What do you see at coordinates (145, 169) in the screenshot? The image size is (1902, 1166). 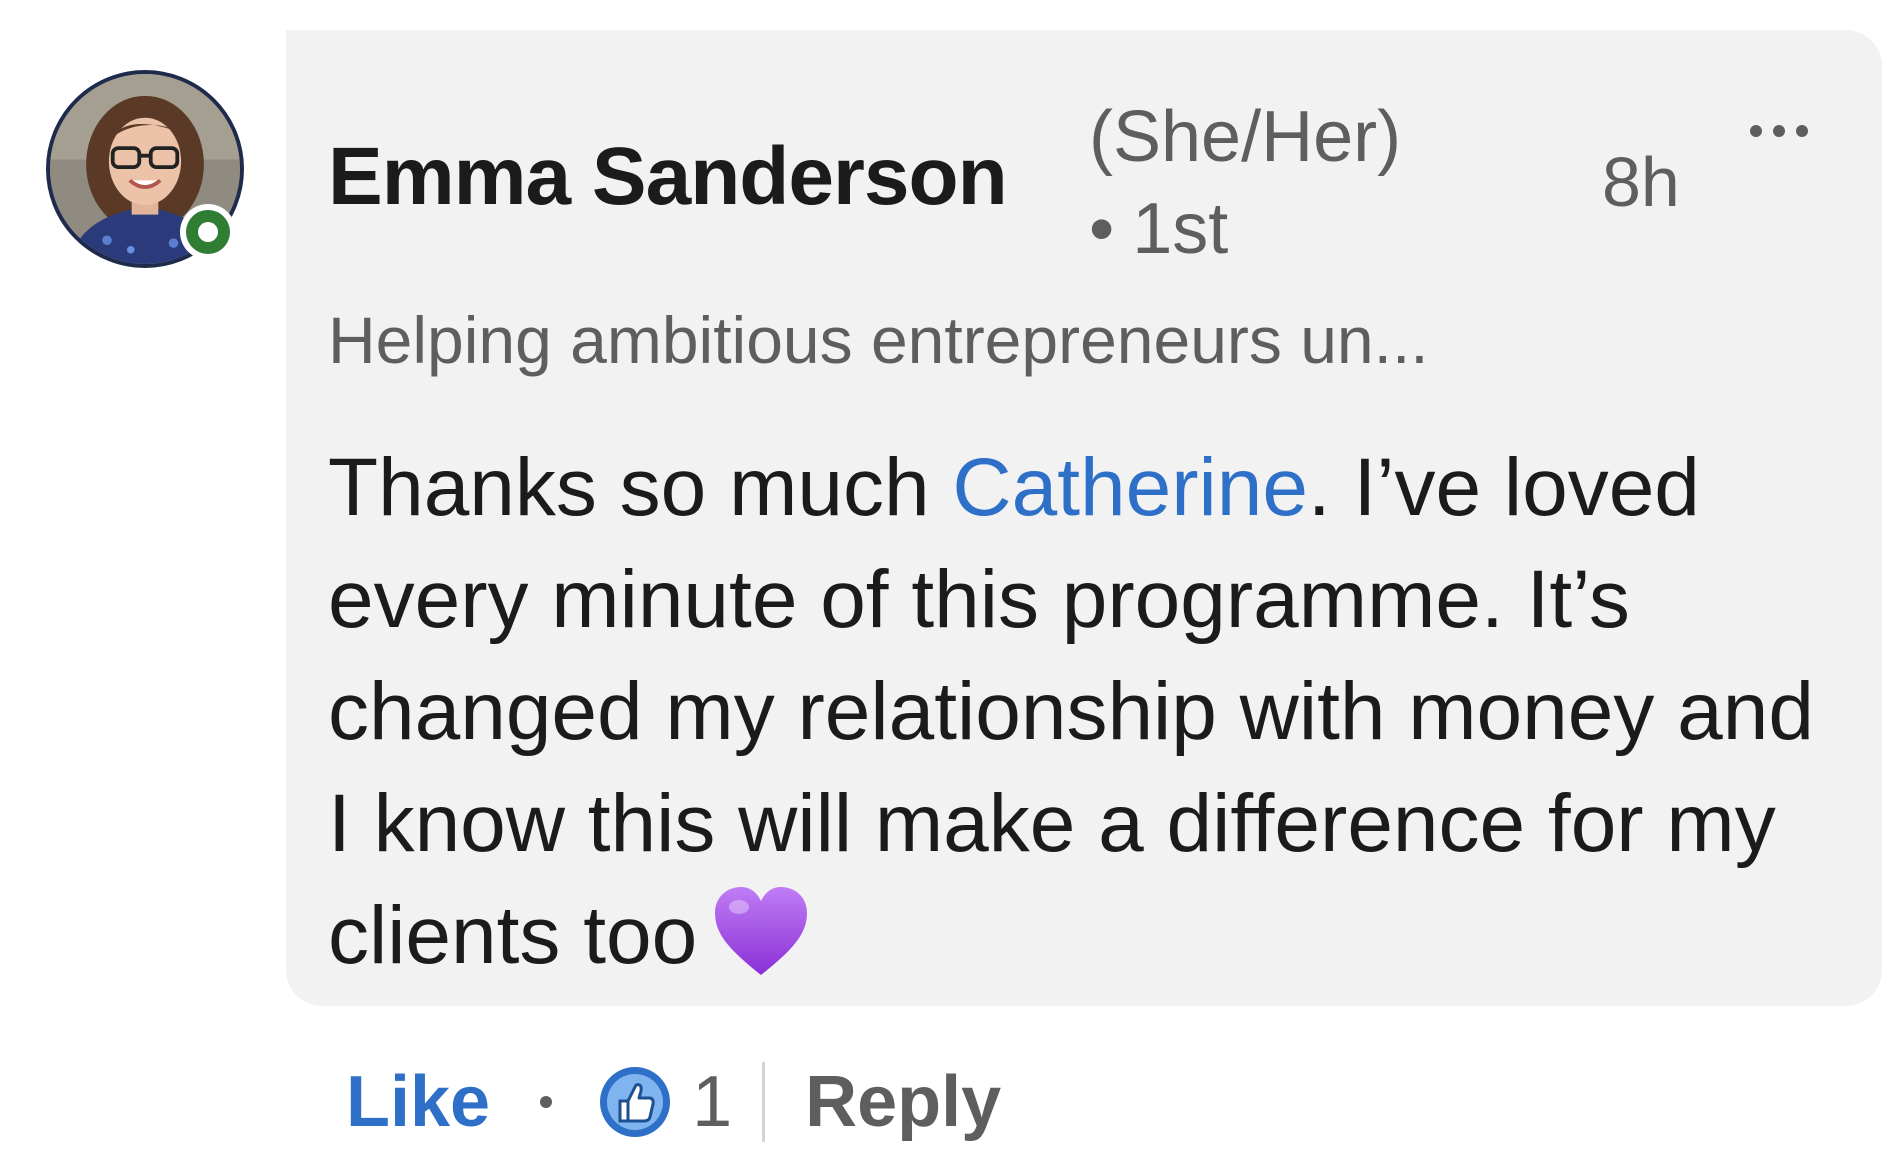 I see `avatar` at bounding box center [145, 169].